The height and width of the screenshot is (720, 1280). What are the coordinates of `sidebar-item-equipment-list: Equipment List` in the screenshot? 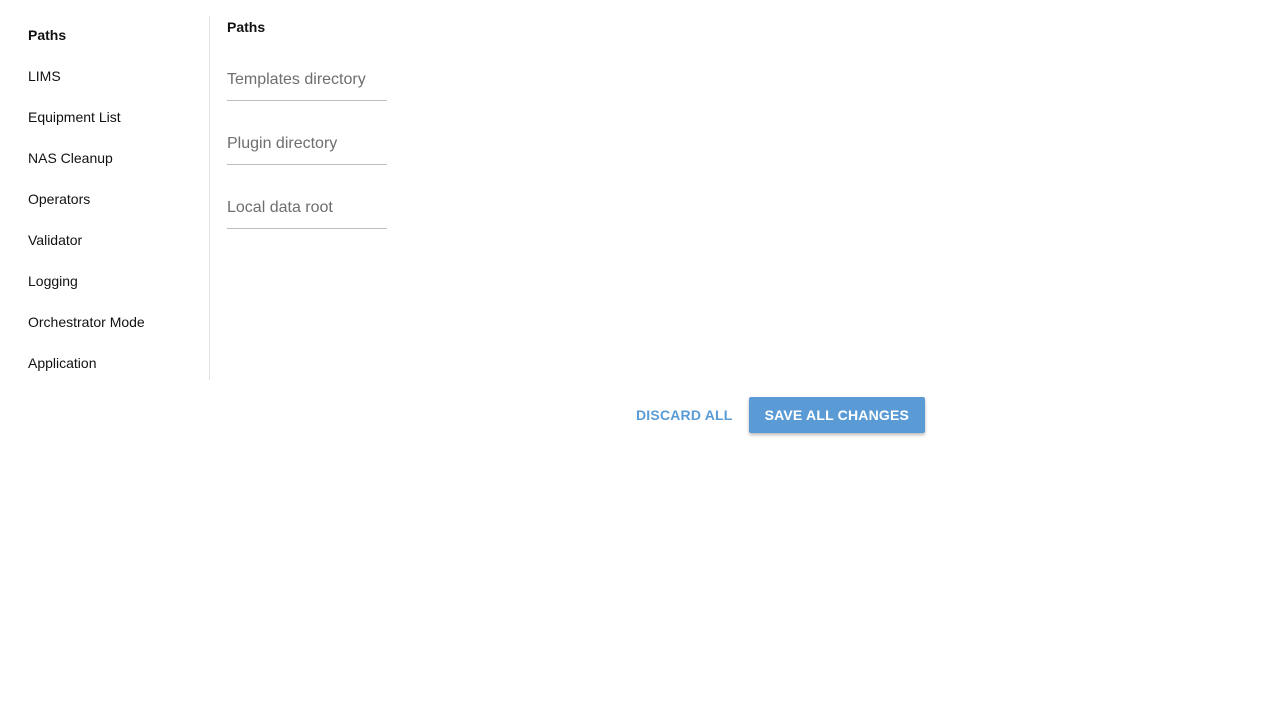 It's located at (74, 117).